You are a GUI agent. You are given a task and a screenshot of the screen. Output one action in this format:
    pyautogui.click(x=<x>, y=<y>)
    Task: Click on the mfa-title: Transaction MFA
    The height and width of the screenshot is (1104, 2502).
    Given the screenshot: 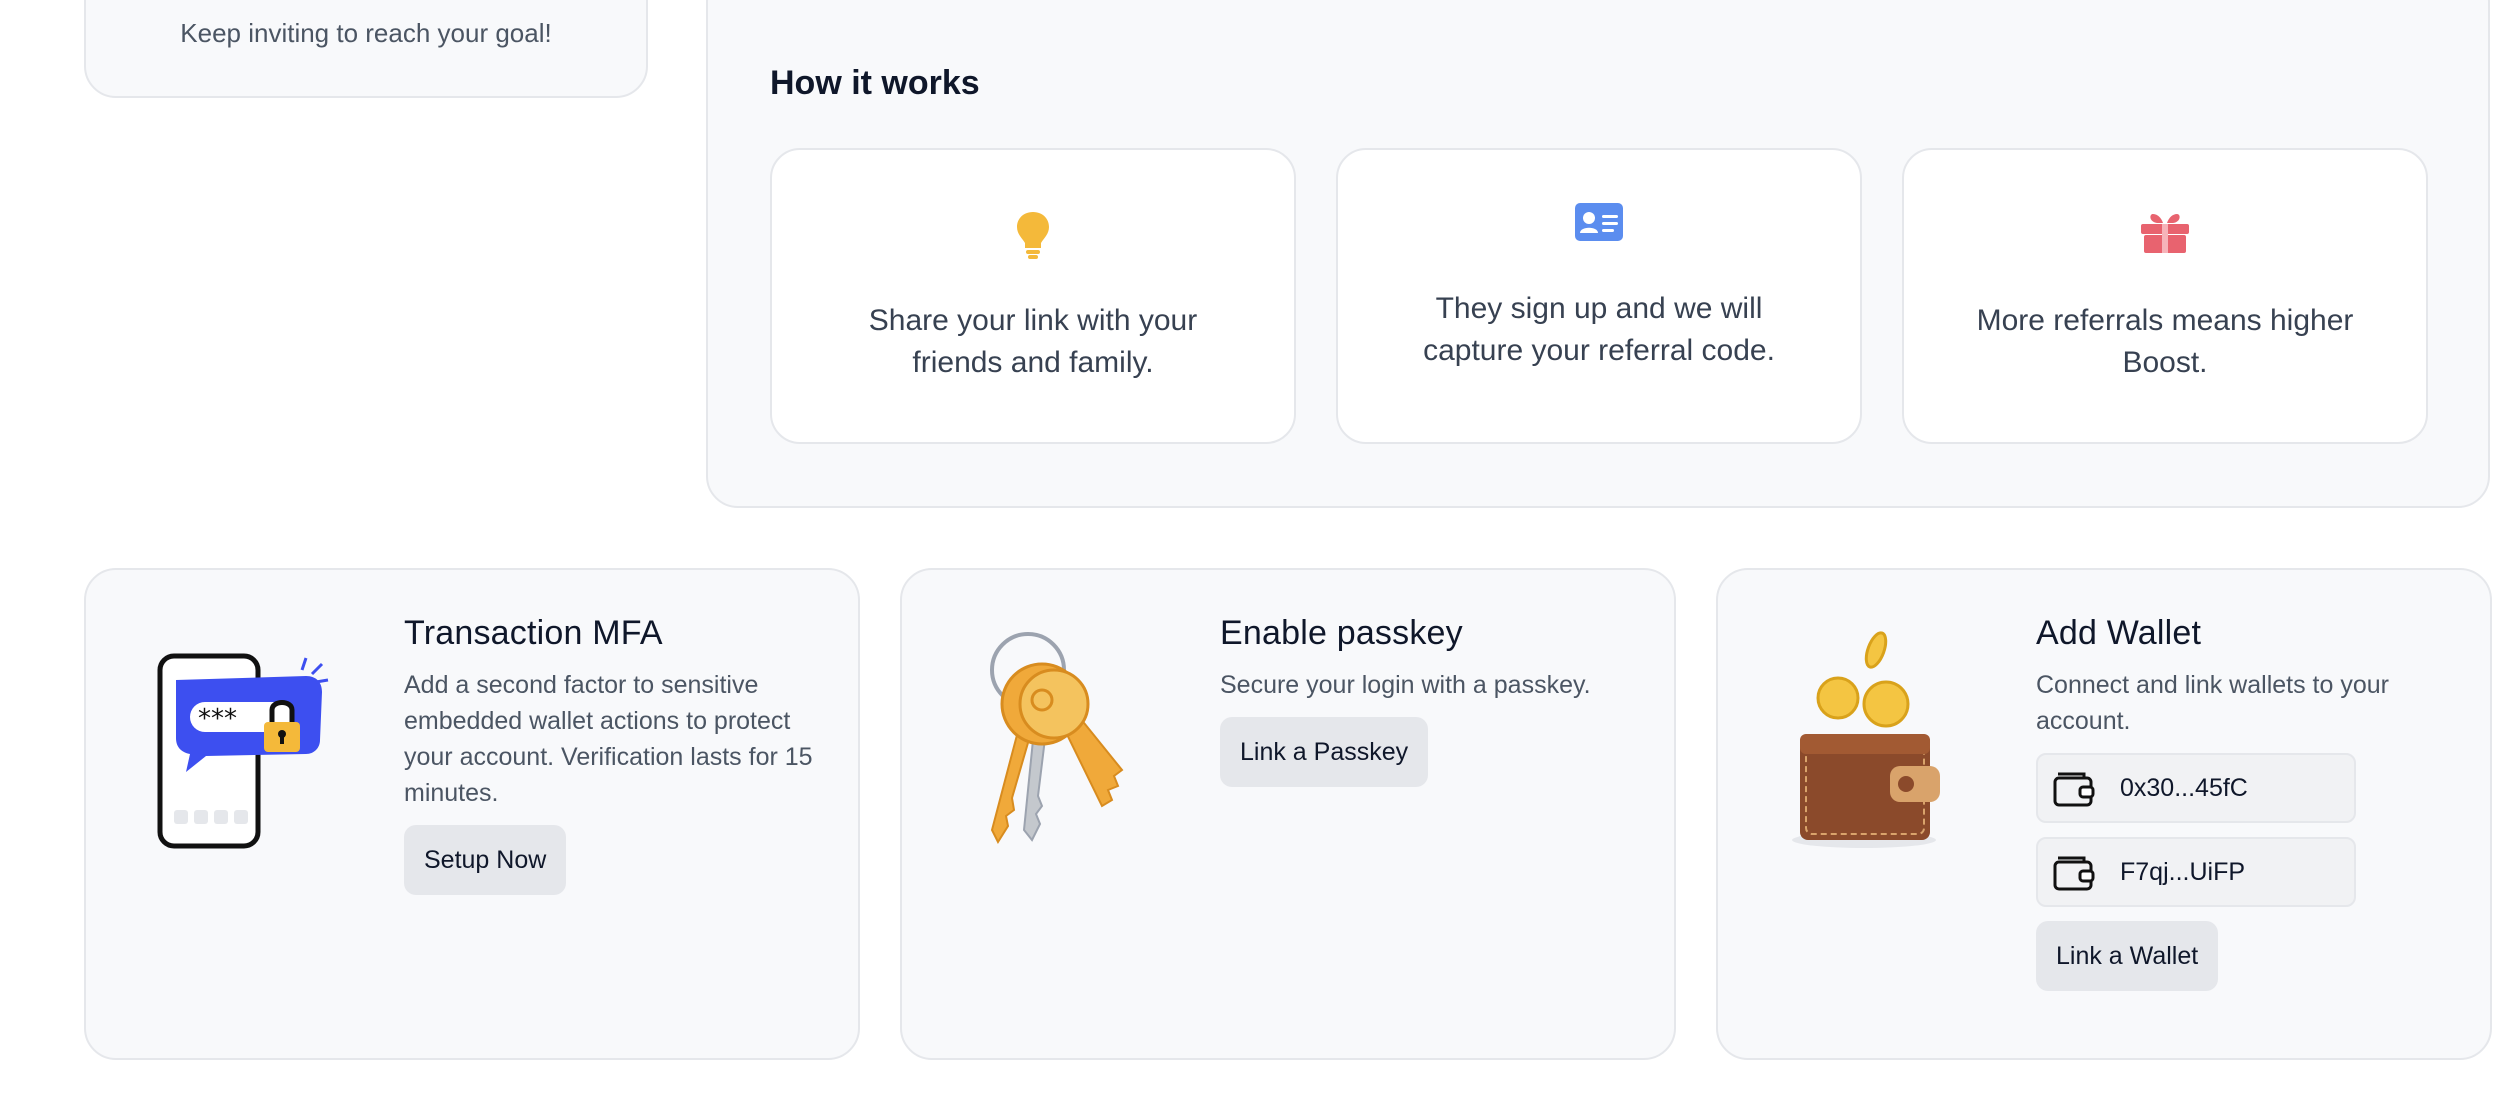 What is the action you would take?
    pyautogui.click(x=533, y=633)
    